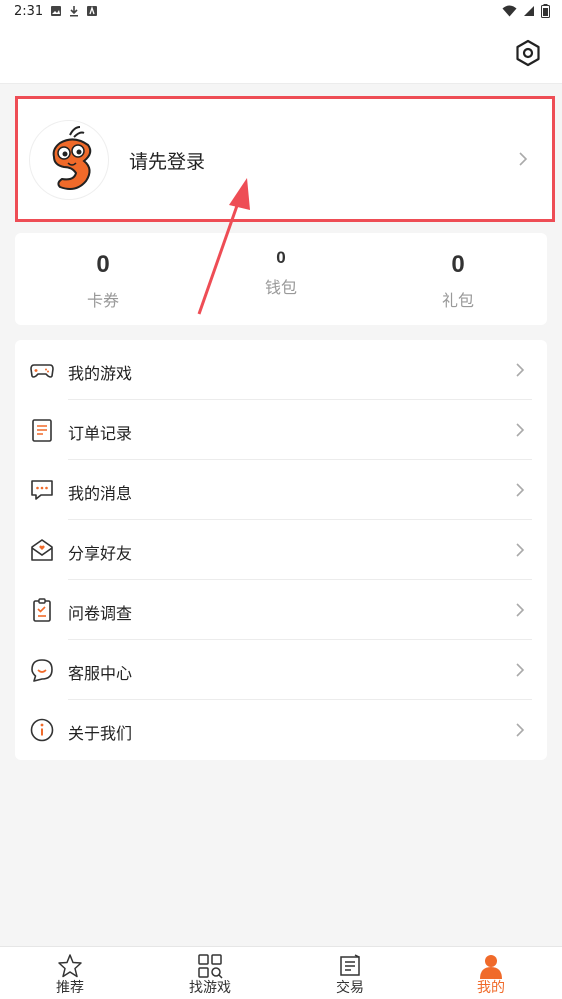  What do you see at coordinates (350, 988) in the screenshot?
I see `nav-label: 交易` at bounding box center [350, 988].